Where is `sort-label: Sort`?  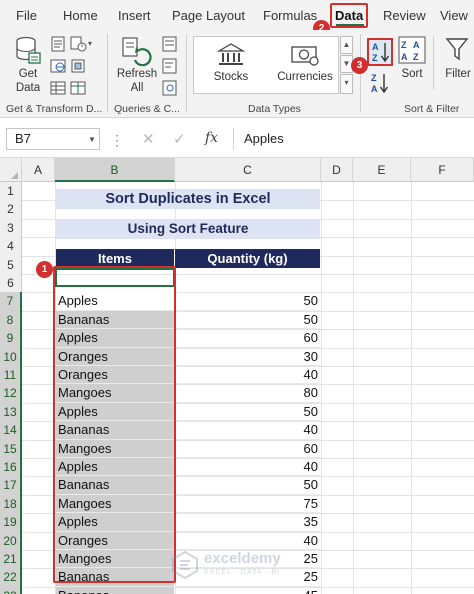 sort-label: Sort is located at coordinates (412, 74).